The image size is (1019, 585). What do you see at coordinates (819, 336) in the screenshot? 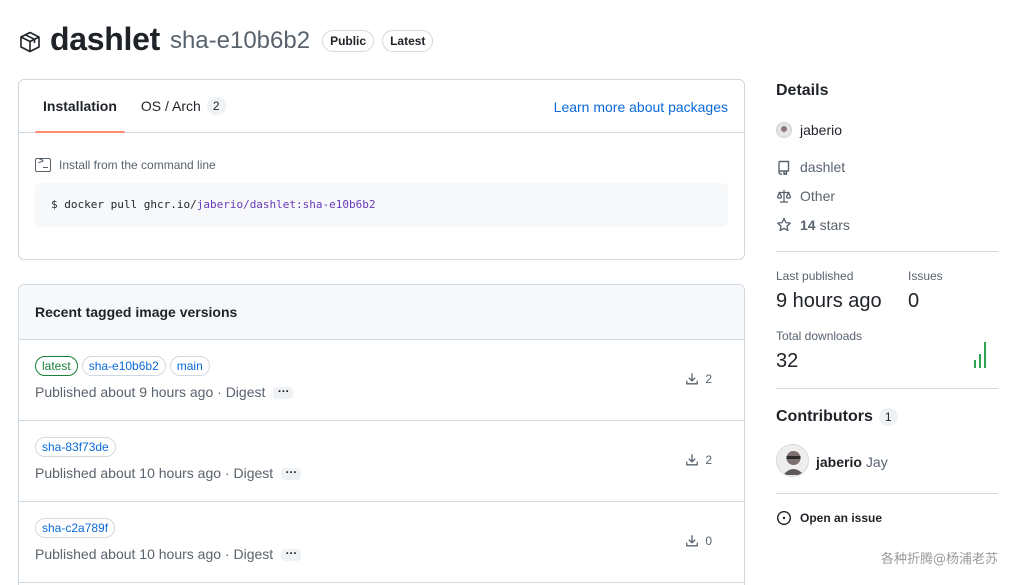
I see `total-downloads-label: Total downloads` at bounding box center [819, 336].